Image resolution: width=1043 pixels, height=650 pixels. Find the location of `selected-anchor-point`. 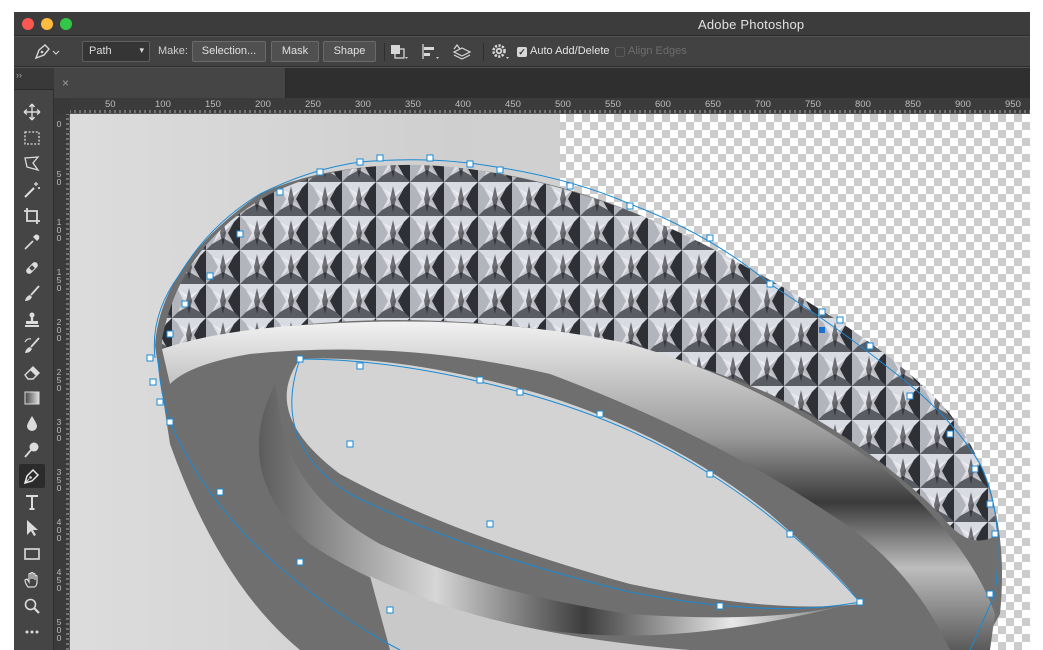

selected-anchor-point is located at coordinates (822, 330).